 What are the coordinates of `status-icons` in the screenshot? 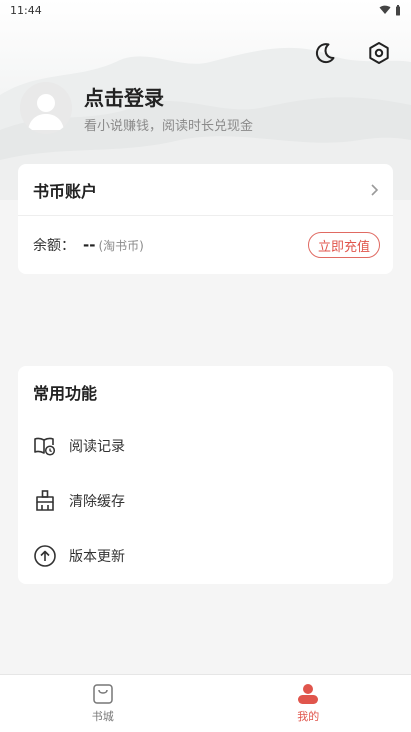 It's located at (390, 10).